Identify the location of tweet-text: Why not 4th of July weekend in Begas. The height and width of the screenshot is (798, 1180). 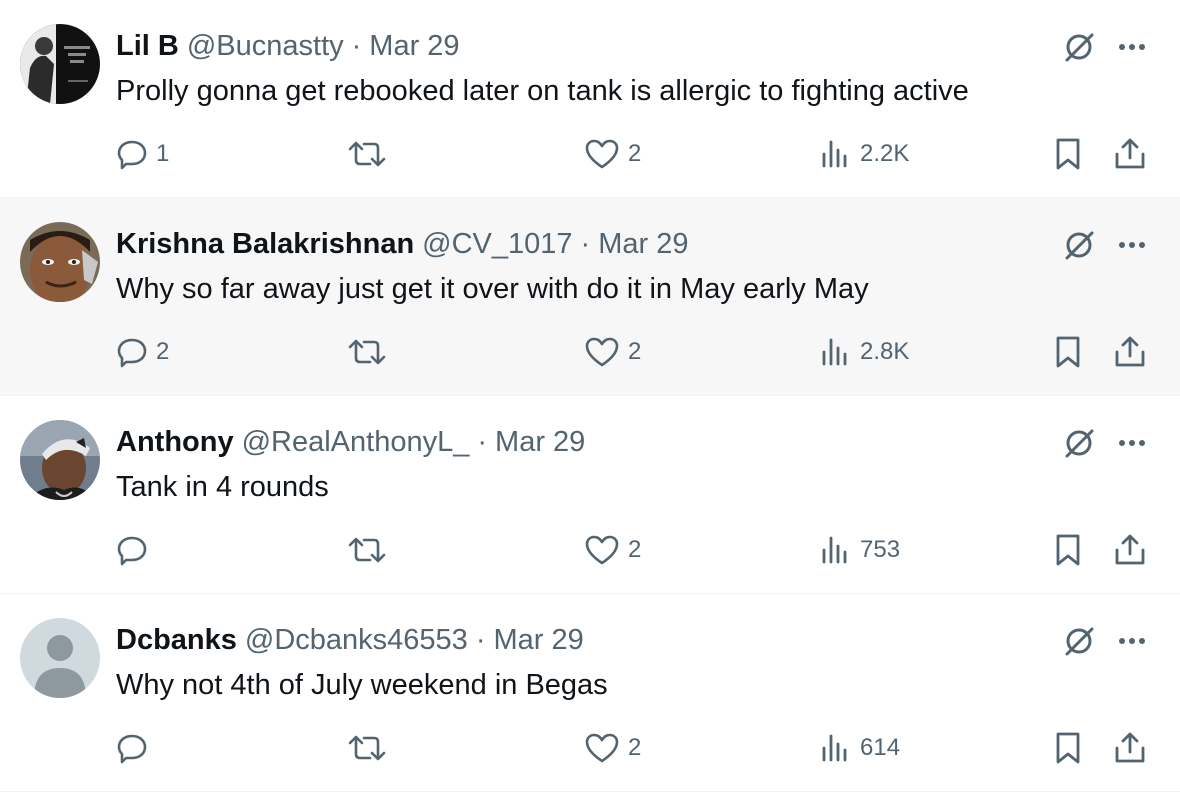
(362, 685).